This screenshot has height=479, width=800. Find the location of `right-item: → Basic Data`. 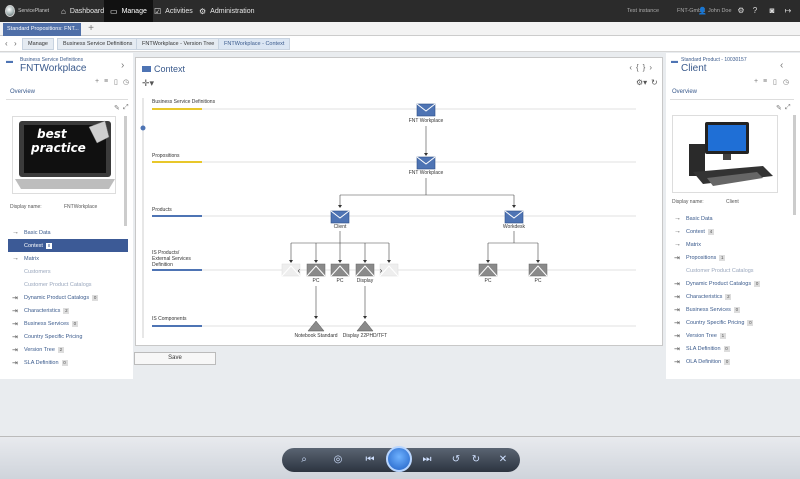

right-item: → Basic Data is located at coordinates (732, 218).